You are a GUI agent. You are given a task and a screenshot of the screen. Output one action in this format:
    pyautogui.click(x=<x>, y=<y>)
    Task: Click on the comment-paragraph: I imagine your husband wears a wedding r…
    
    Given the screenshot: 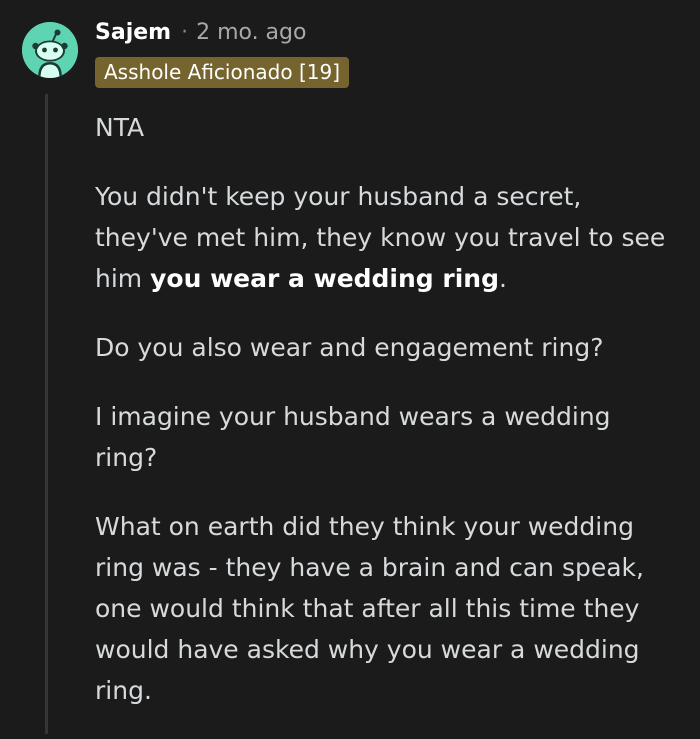 What is the action you would take?
    pyautogui.click(x=353, y=437)
    